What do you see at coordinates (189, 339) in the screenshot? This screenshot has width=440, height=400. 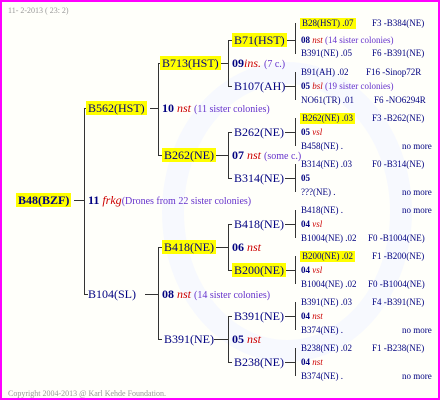 I see `gen2-code: B391(NE)` at bounding box center [189, 339].